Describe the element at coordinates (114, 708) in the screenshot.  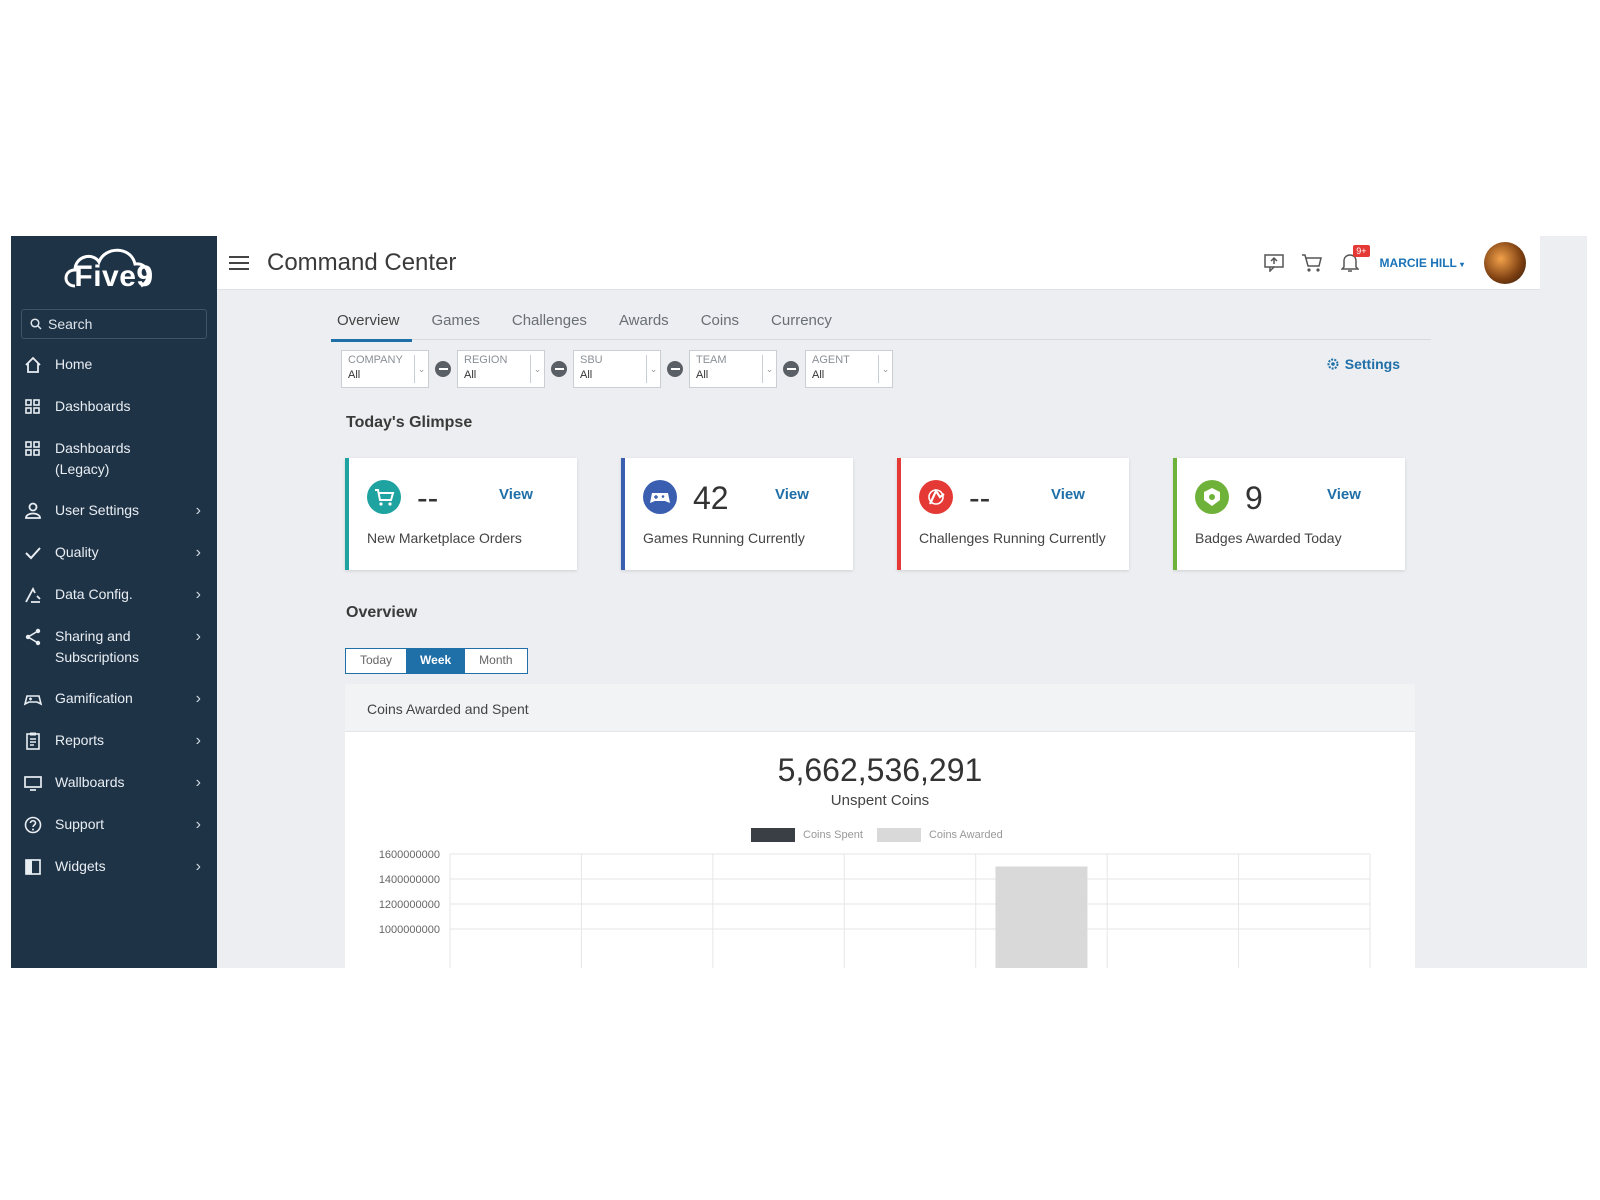
I see `sidebar-item-gamification: Gamification ›` at that location.